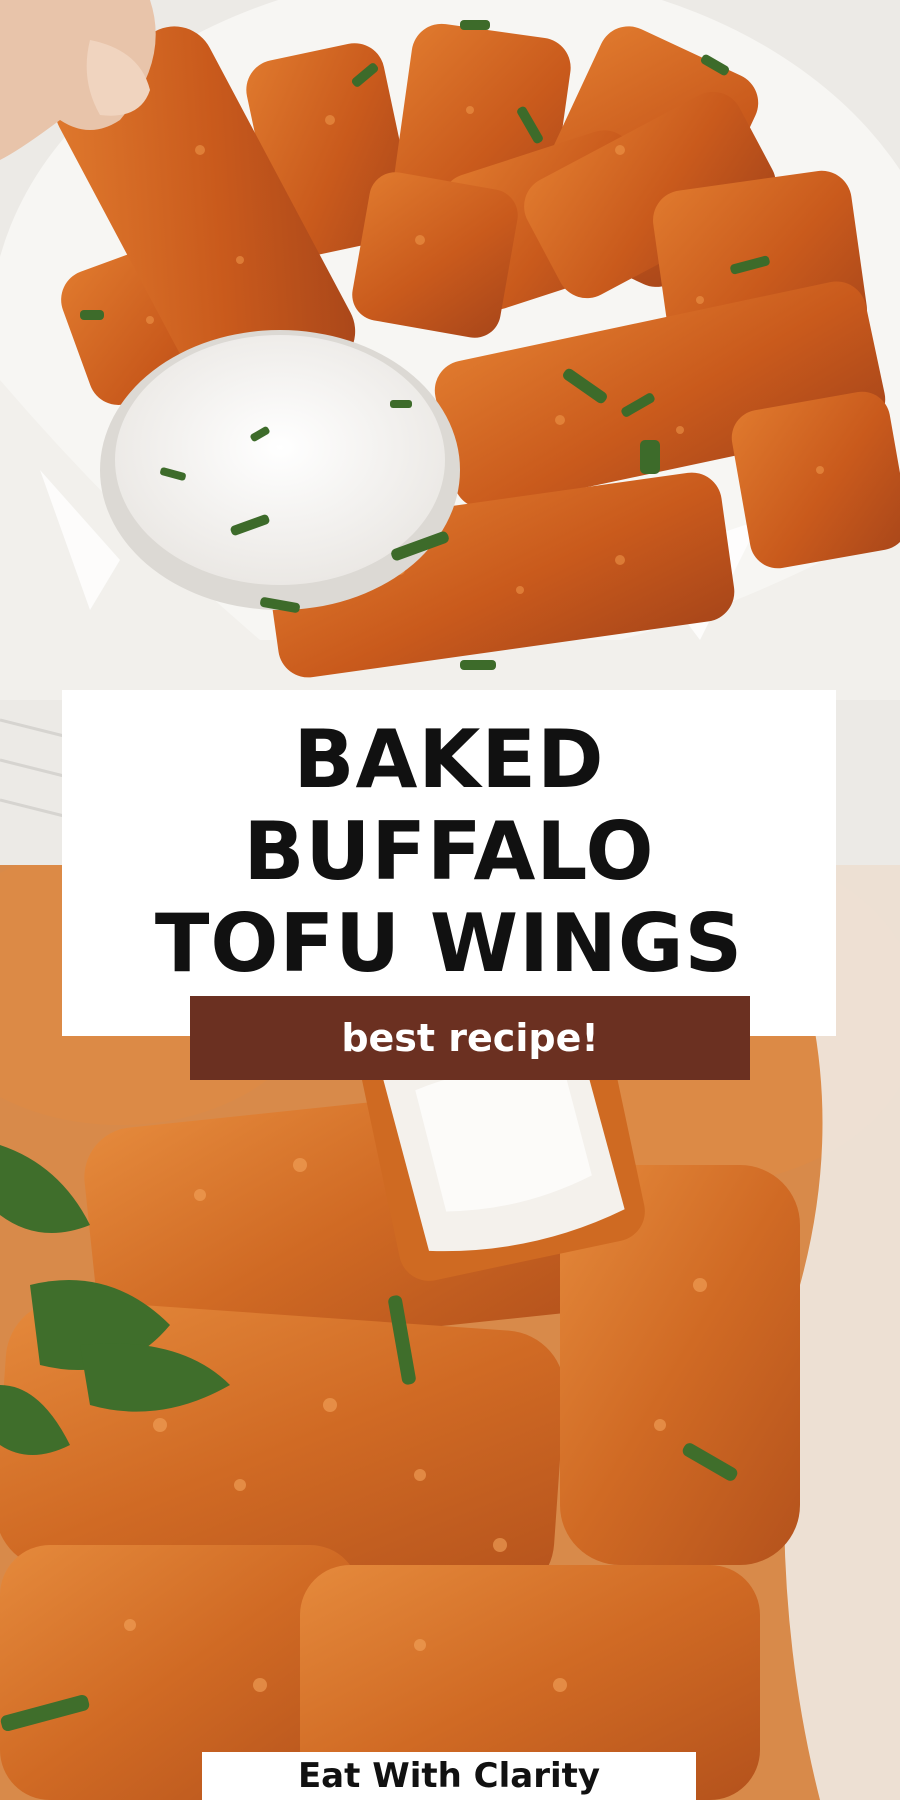 The image size is (900, 1800). Describe the element at coordinates (449, 943) in the screenshot. I see `title-line-3: TOFU WINGS` at that location.